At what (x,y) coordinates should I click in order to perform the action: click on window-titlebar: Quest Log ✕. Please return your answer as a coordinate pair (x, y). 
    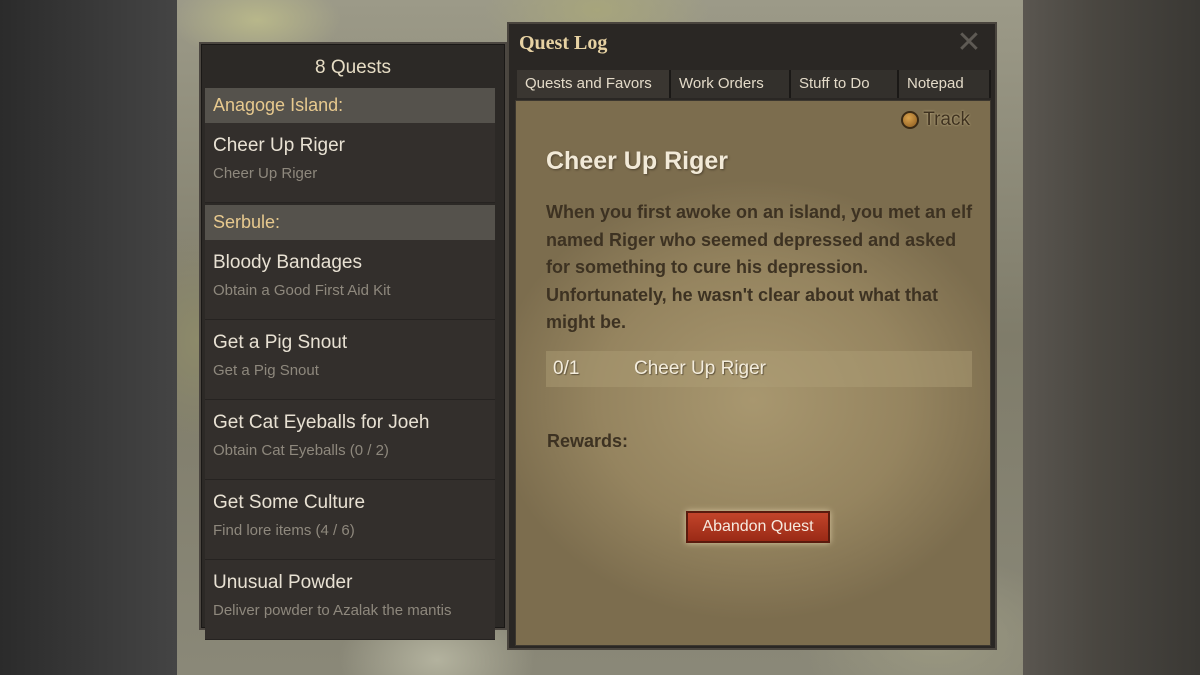
    Looking at the image, I should click on (752, 43).